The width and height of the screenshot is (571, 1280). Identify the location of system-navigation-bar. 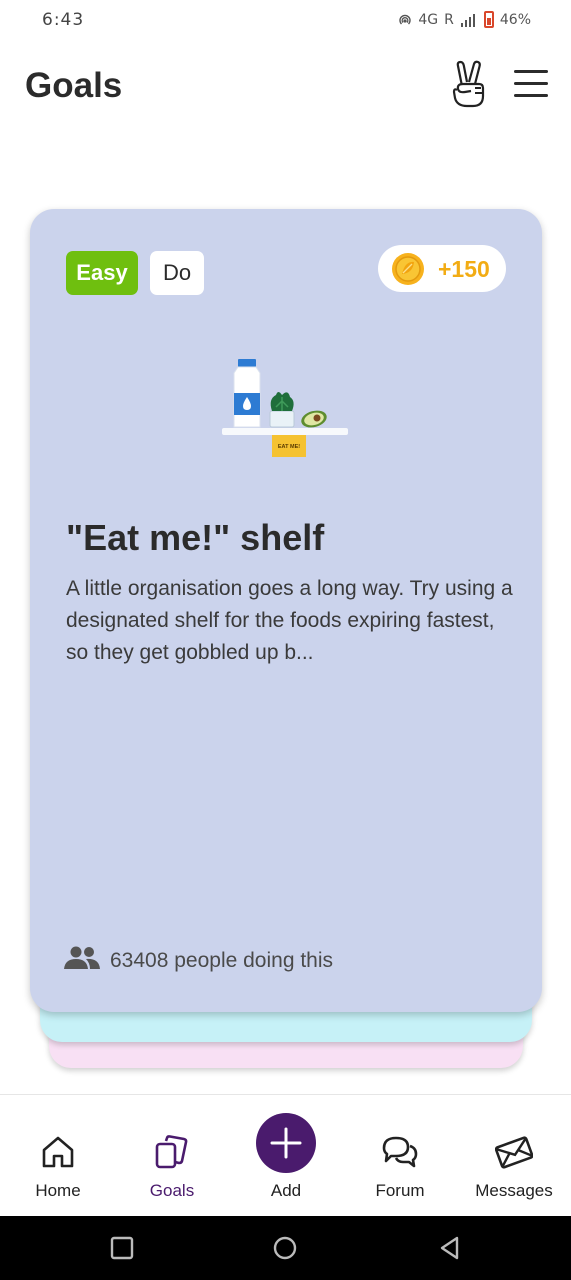
(285, 1248).